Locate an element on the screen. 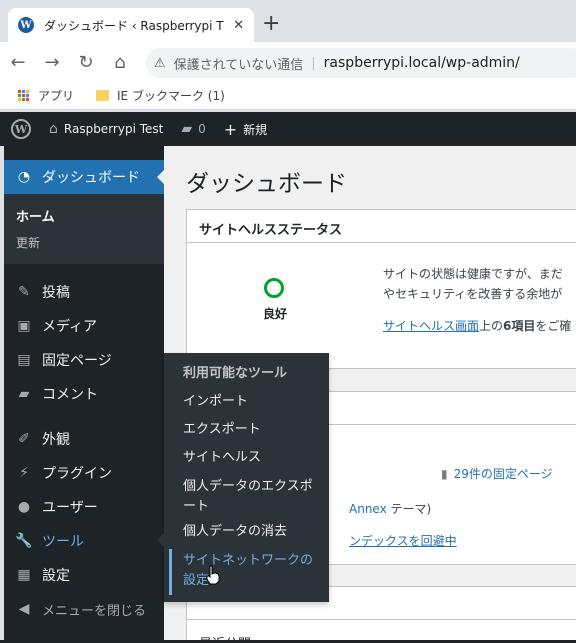 The width and height of the screenshot is (576, 643). tab-title: ダッシュボード ‹ Raspberrypi T is located at coordinates (134, 25).